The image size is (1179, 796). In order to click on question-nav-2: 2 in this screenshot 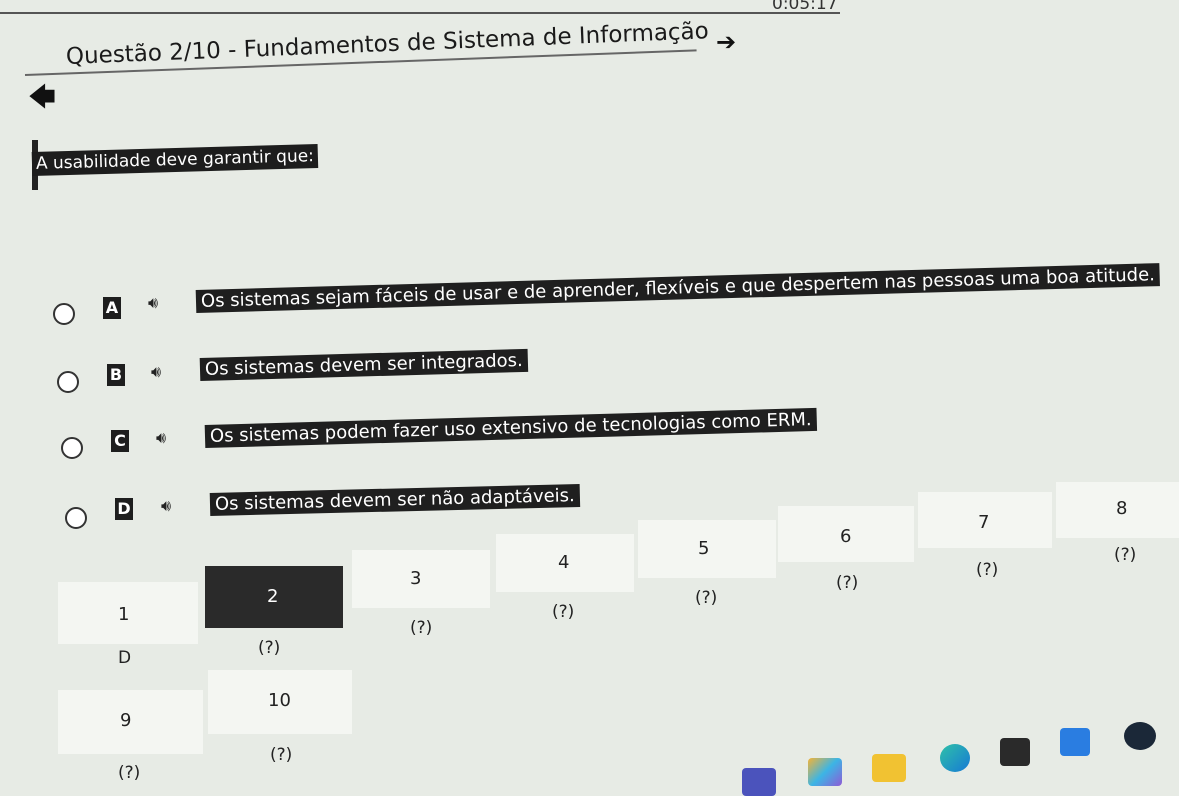, I will do `click(274, 597)`.